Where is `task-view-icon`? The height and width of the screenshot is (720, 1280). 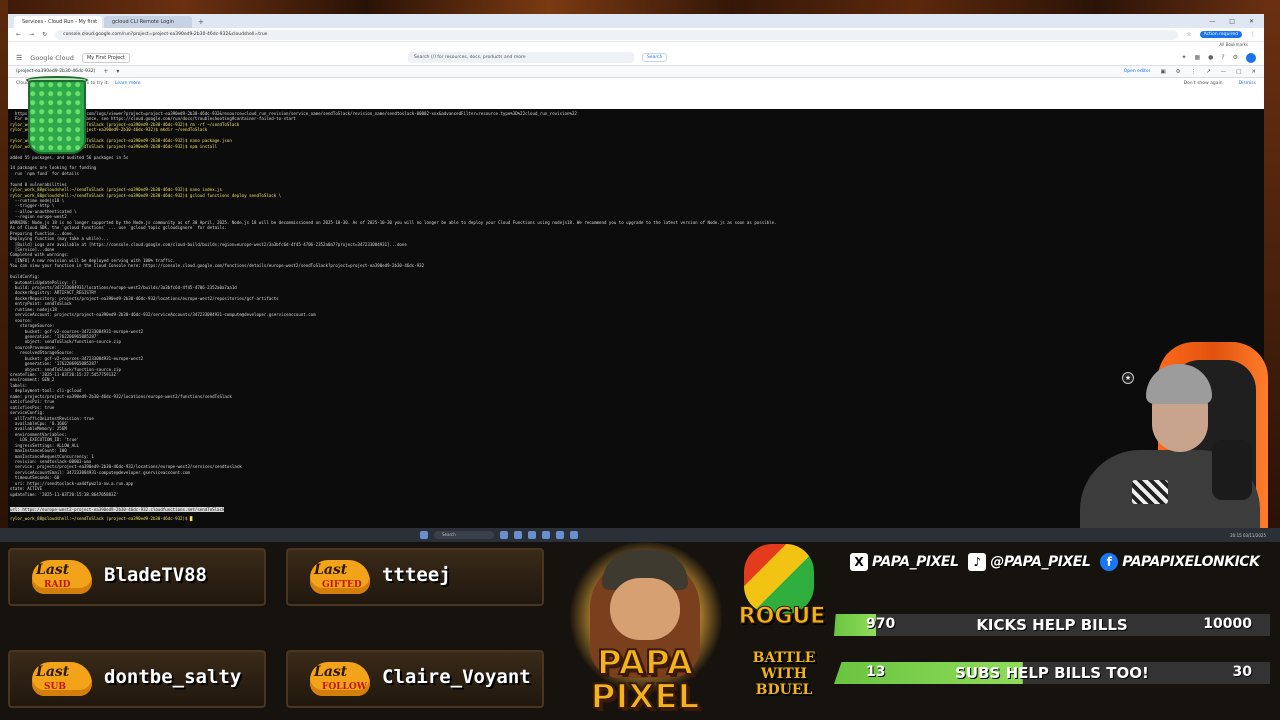 task-view-icon is located at coordinates (504, 535).